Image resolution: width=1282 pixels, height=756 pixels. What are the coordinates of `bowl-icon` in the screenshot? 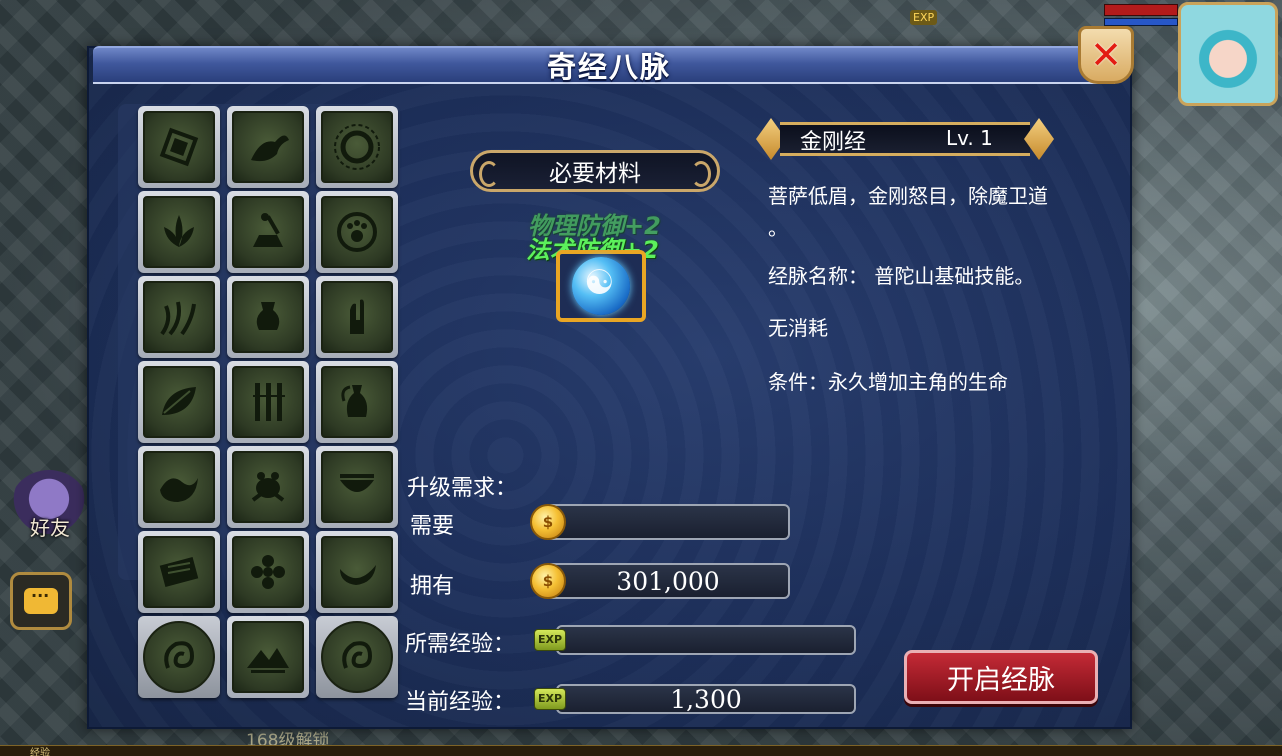 It's located at (357, 483).